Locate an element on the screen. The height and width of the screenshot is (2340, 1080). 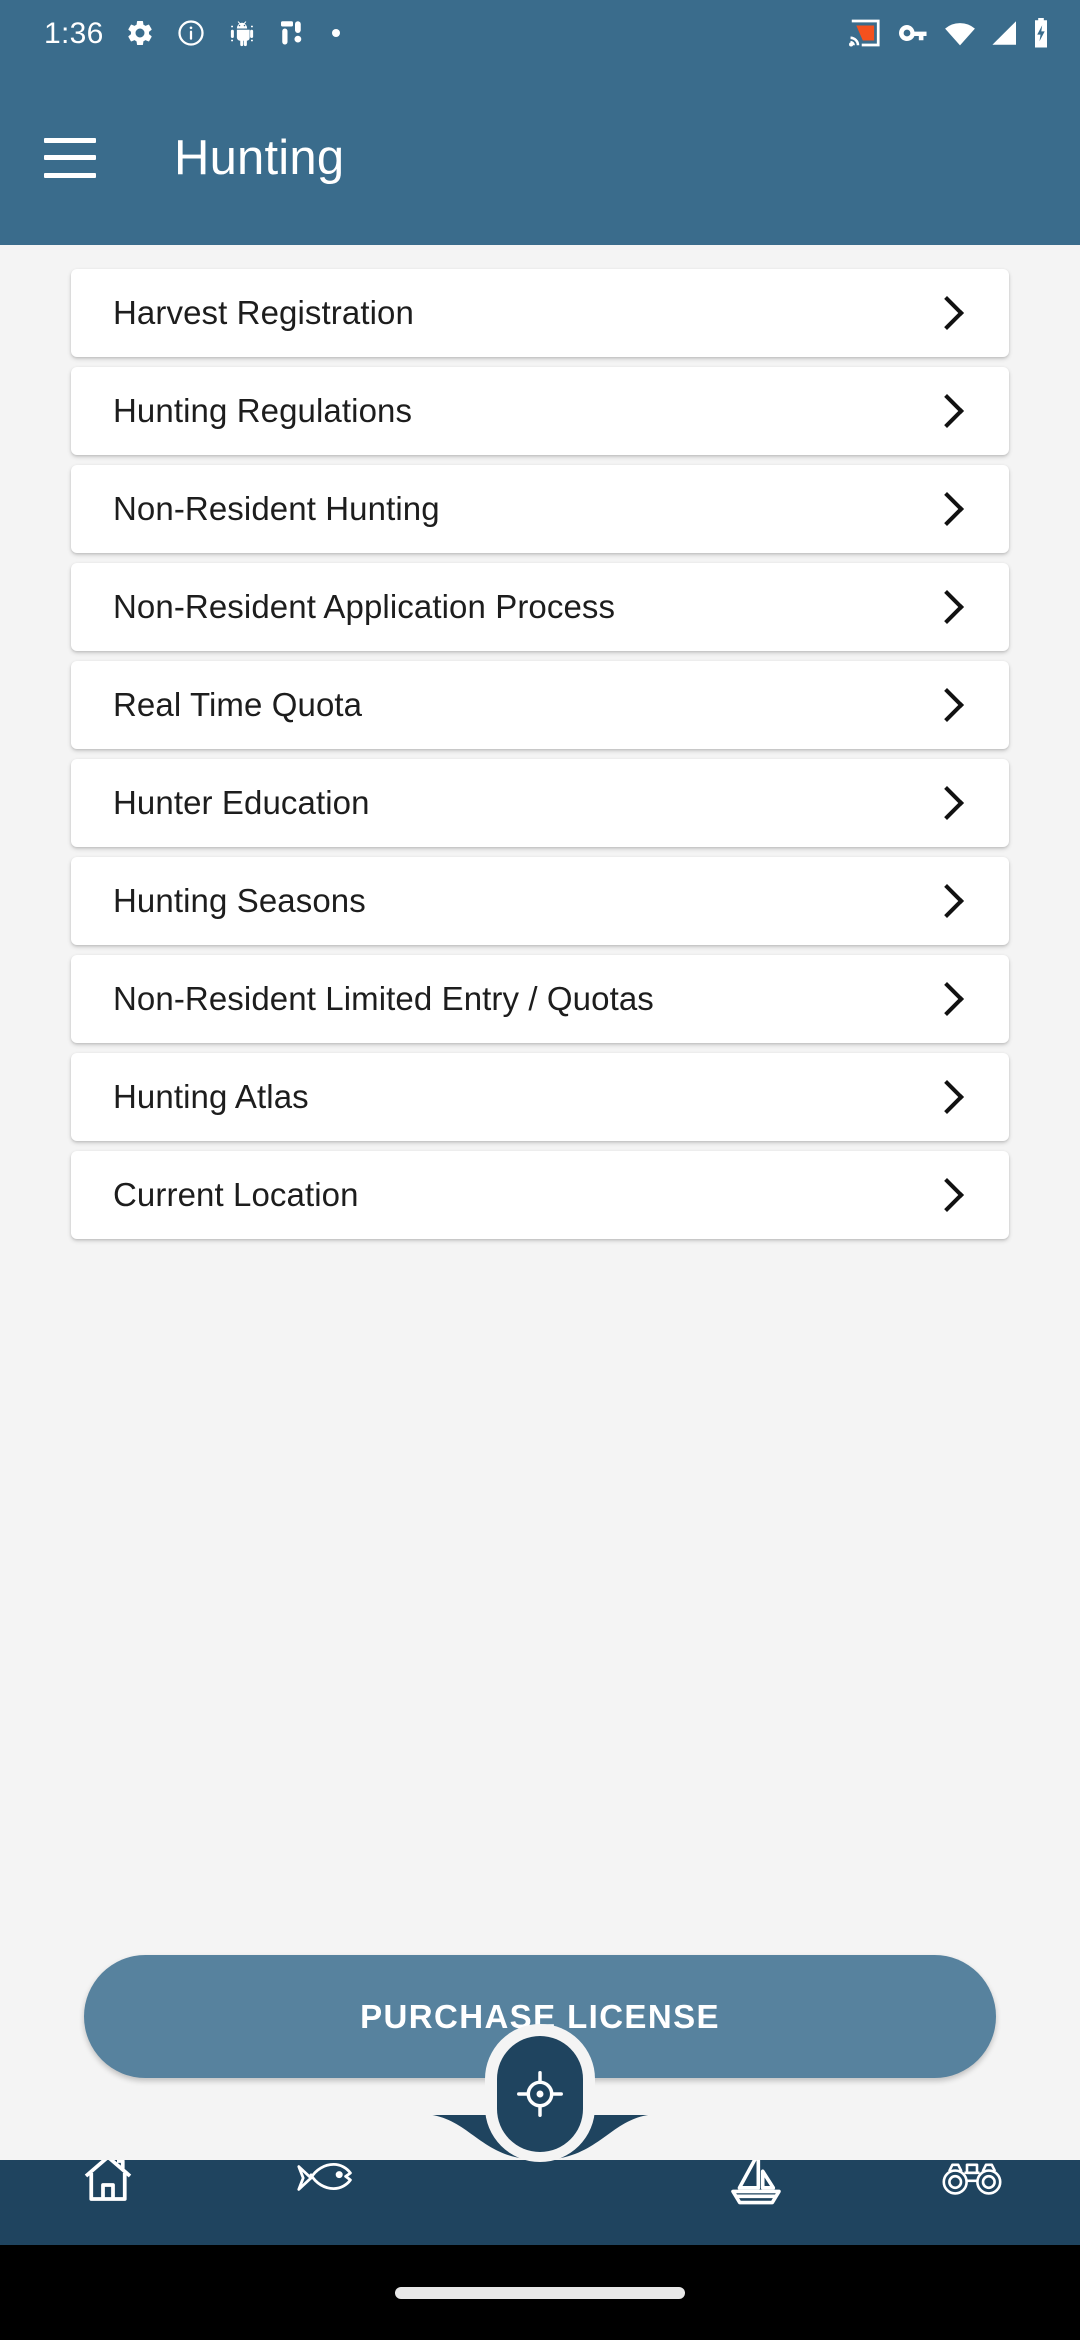
page-title: Hunting is located at coordinates (259, 157).